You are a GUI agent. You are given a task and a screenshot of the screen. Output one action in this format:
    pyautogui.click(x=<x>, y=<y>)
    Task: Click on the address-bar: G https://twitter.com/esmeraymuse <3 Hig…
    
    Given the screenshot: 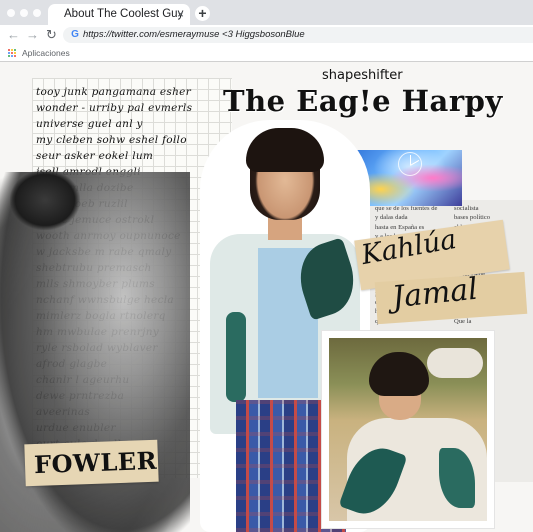 What is the action you would take?
    pyautogui.click(x=298, y=35)
    